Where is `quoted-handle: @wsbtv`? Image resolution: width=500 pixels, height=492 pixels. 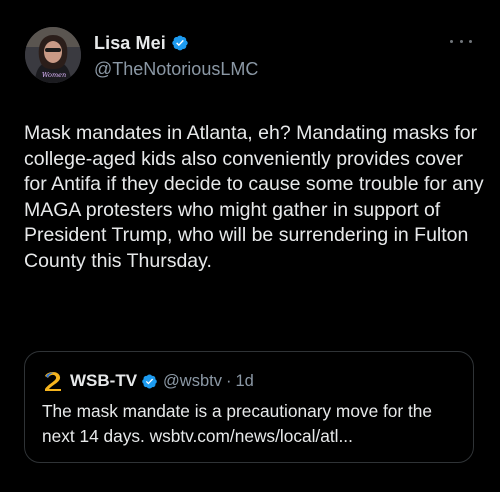 quoted-handle: @wsbtv is located at coordinates (192, 380).